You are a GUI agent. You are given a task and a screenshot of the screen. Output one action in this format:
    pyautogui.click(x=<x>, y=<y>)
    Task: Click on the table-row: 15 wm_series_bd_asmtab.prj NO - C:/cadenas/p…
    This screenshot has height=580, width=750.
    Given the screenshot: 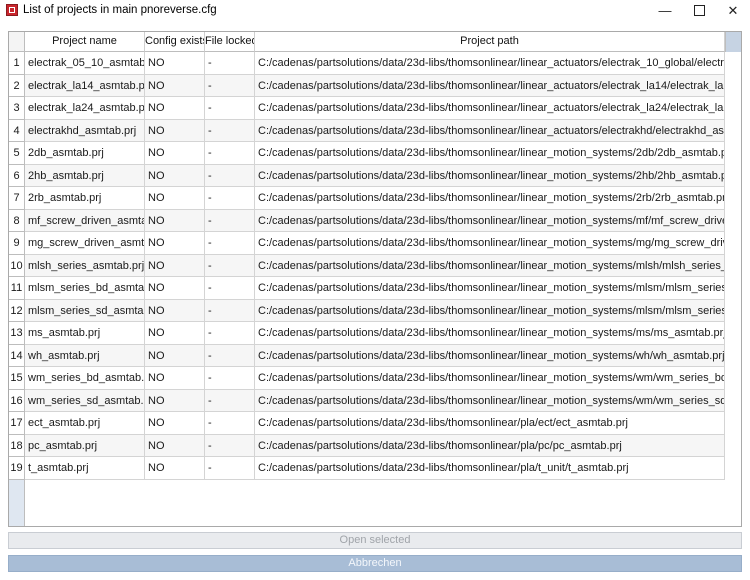 What is the action you would take?
    pyautogui.click(x=367, y=378)
    